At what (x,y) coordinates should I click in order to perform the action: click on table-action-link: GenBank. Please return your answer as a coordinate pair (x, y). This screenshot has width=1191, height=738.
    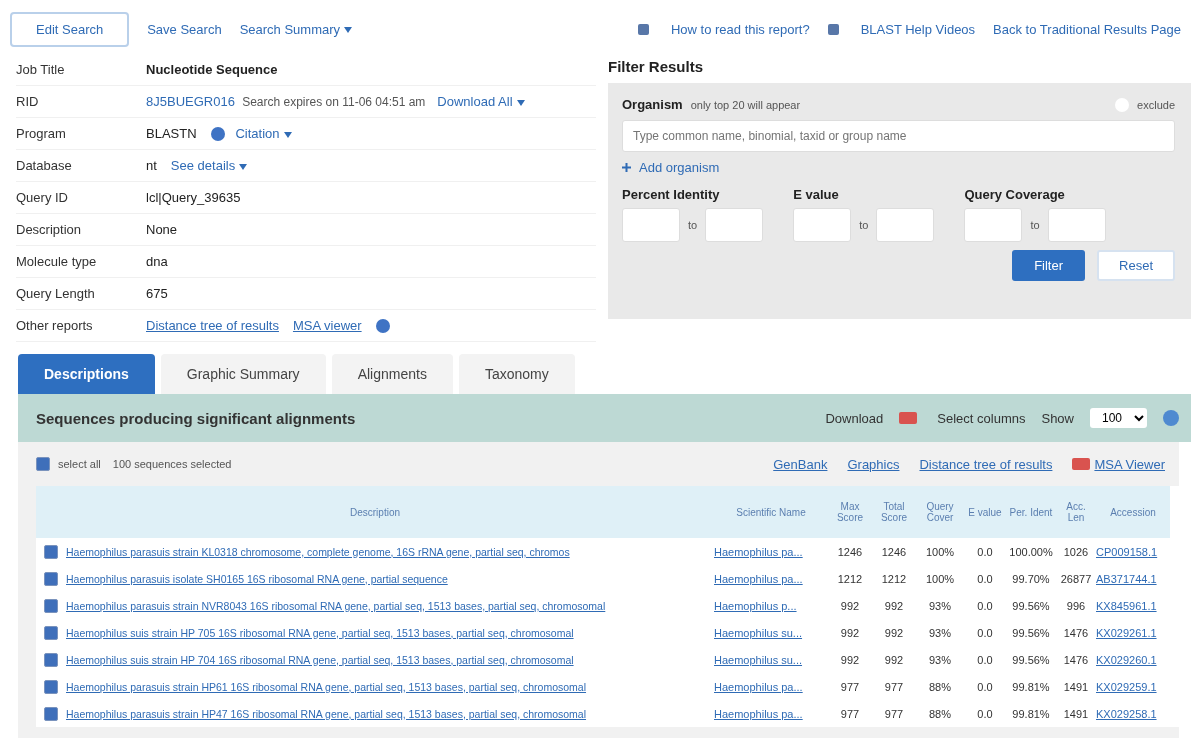
    Looking at the image, I should click on (800, 464).